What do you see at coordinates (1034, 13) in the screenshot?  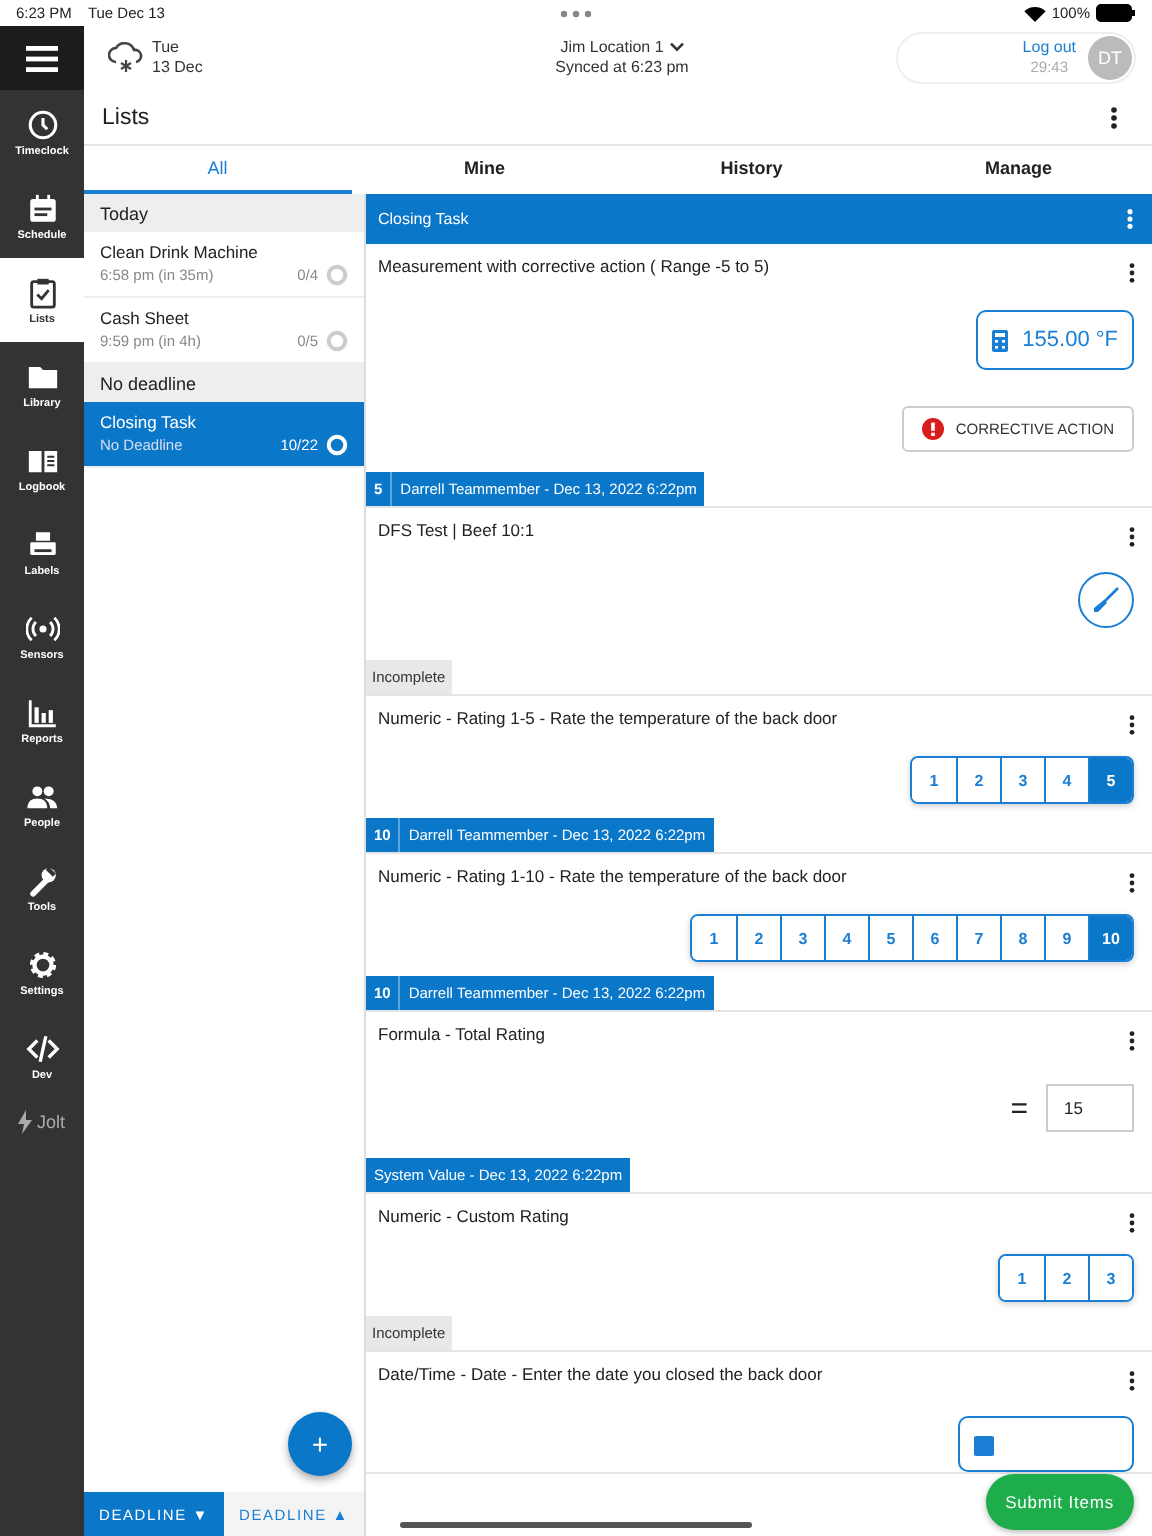 I see `wifi-icon` at bounding box center [1034, 13].